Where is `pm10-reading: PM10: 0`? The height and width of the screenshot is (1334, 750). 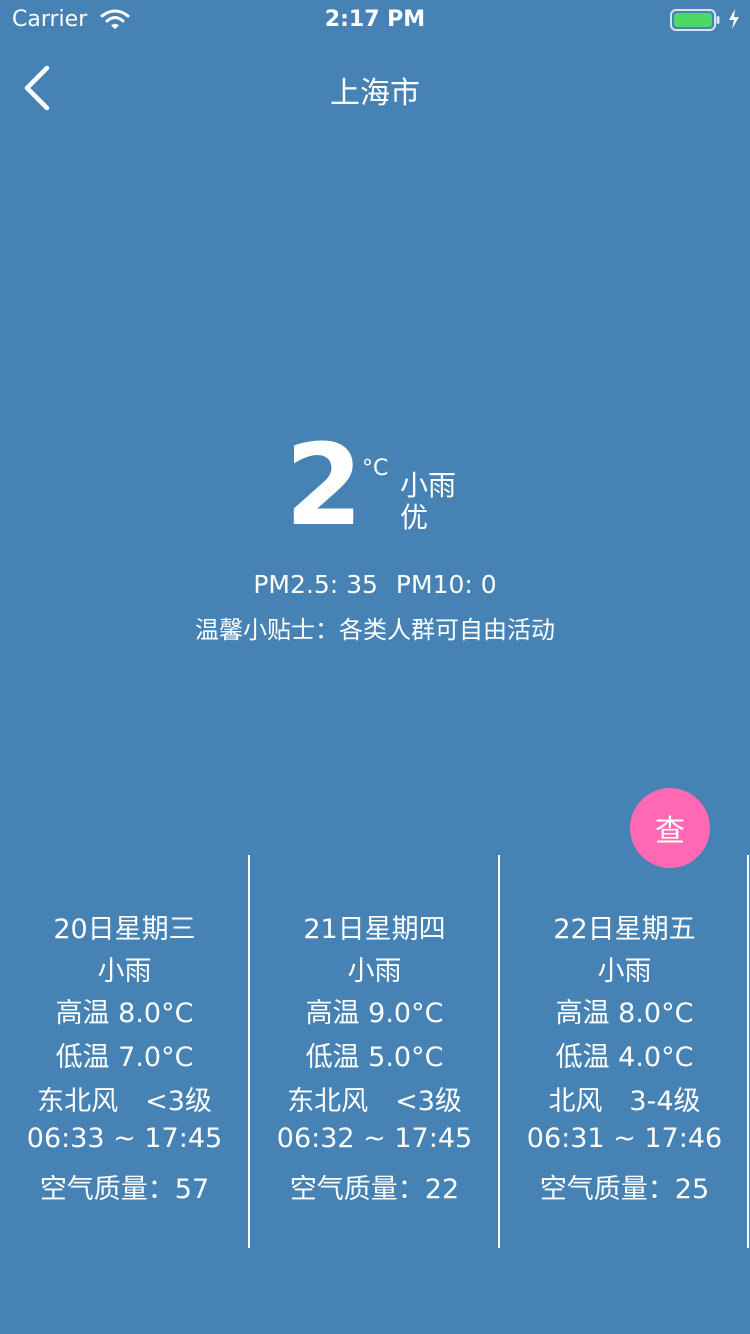
pm10-reading: PM10: 0 is located at coordinates (446, 584).